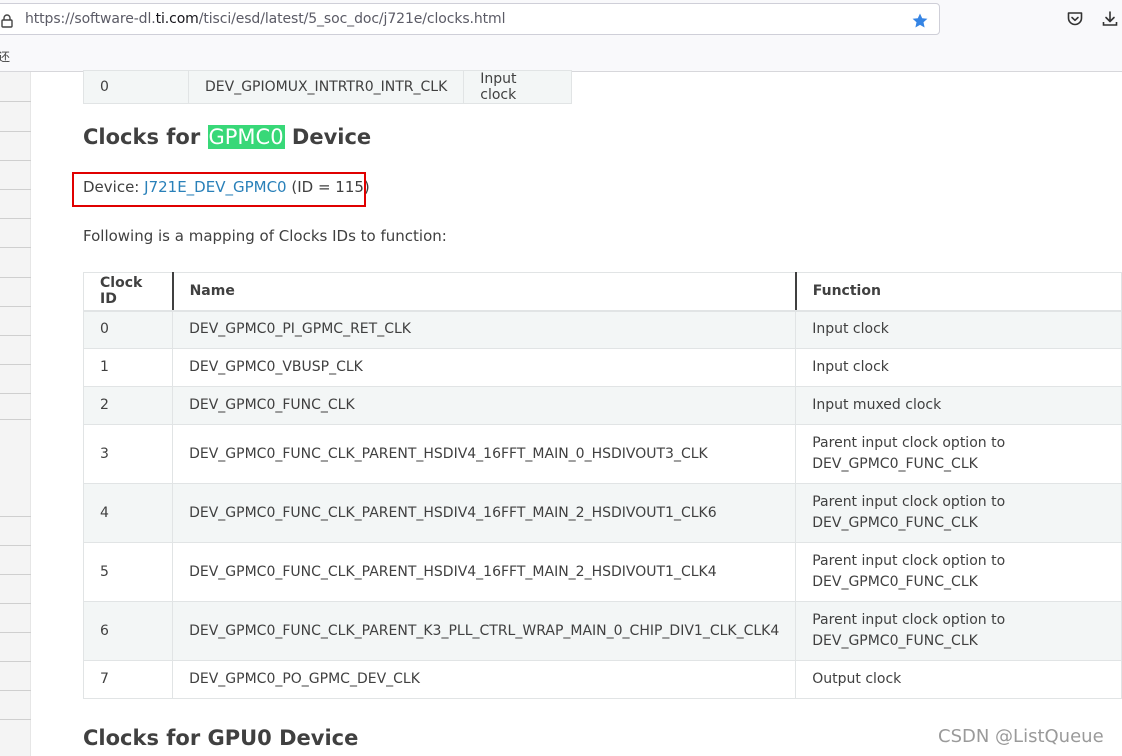  Describe the element at coordinates (128, 405) in the screenshot. I see `clock-id-cell: 2` at that location.